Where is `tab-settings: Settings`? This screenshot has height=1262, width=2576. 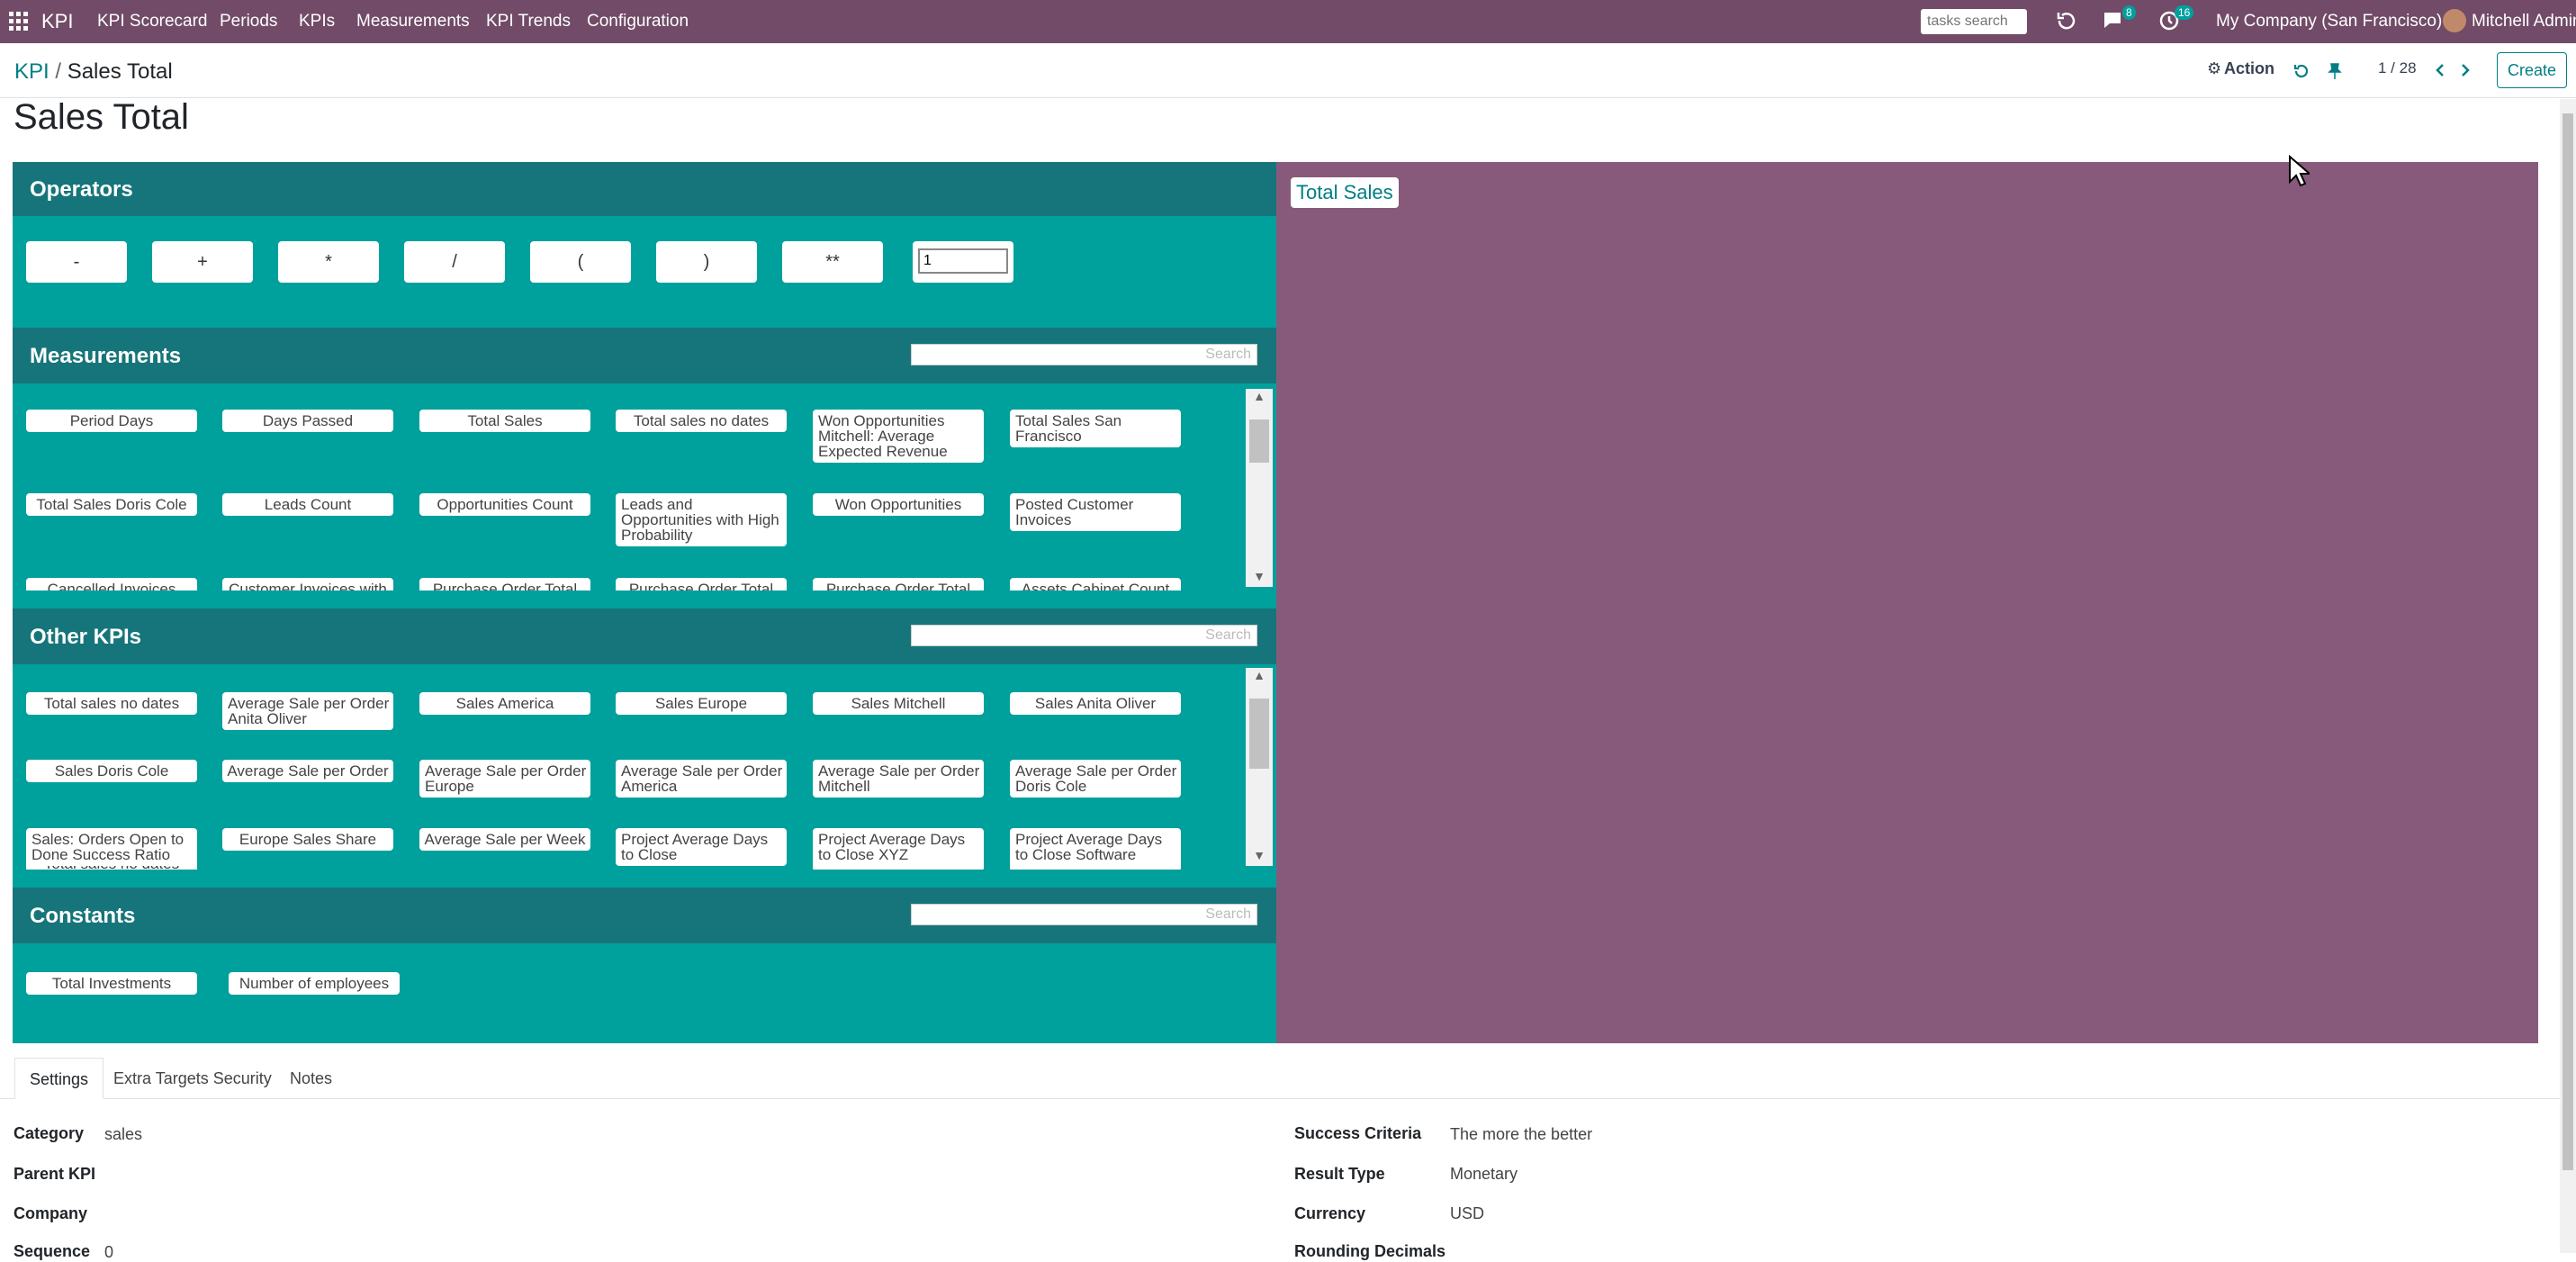
tab-settings: Settings is located at coordinates (59, 1078).